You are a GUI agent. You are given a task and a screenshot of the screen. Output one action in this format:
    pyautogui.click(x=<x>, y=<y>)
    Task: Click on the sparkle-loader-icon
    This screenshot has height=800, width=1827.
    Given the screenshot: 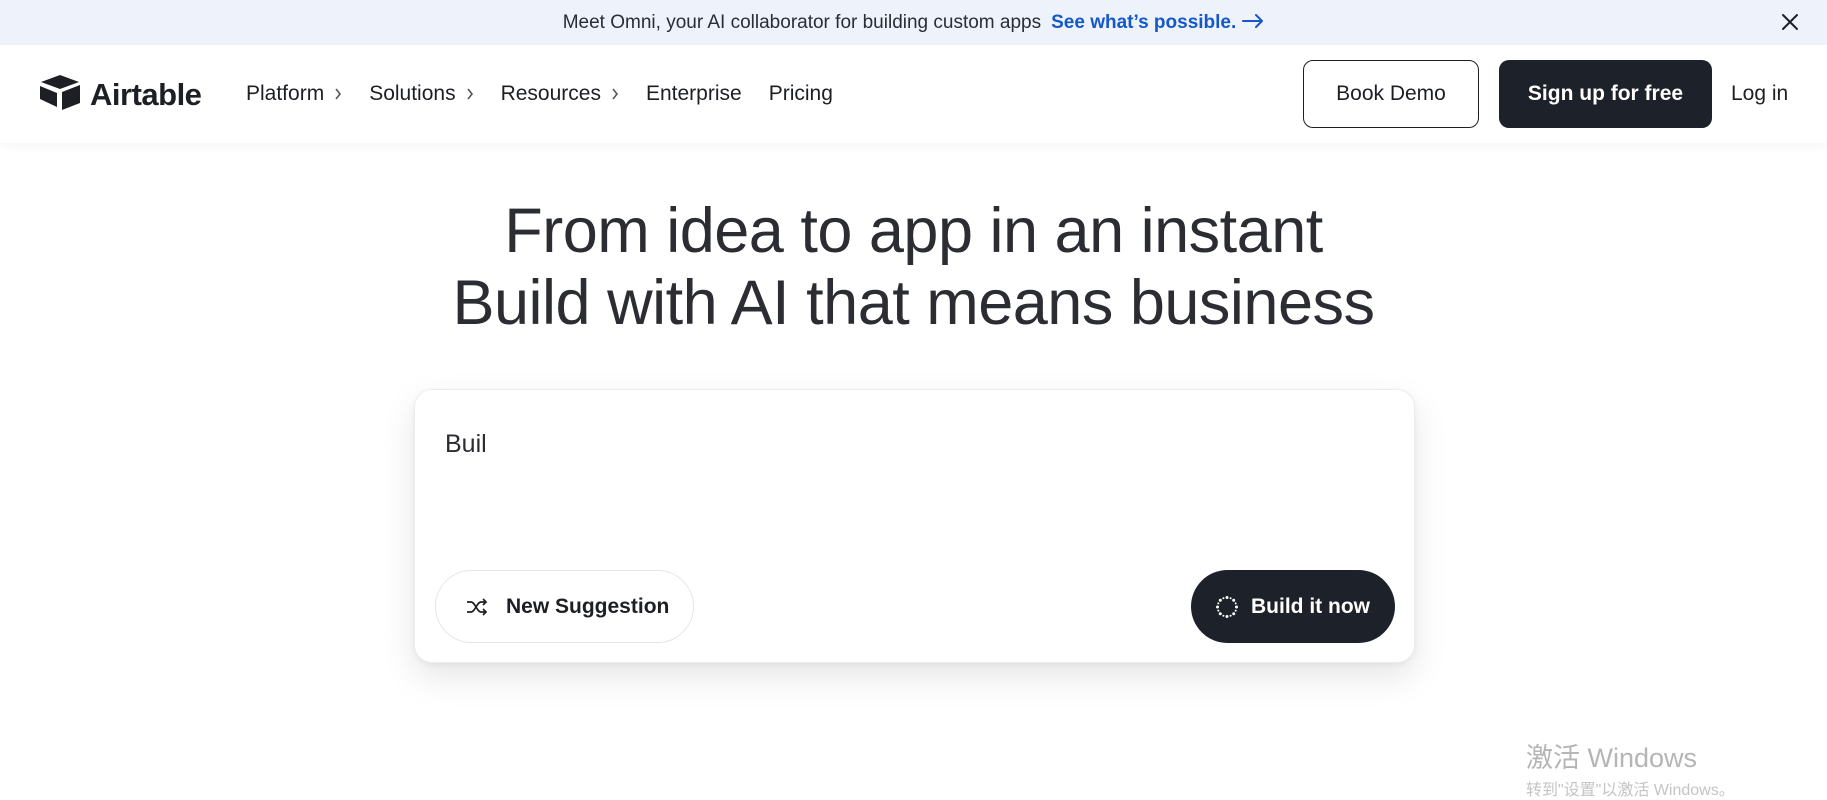 What is the action you would take?
    pyautogui.click(x=1227, y=607)
    